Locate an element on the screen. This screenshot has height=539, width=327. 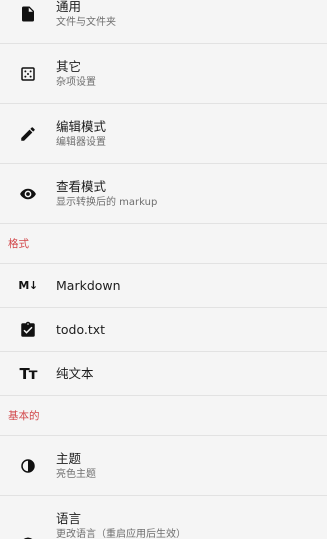
settings-item-title: 通用 is located at coordinates (69, 7).